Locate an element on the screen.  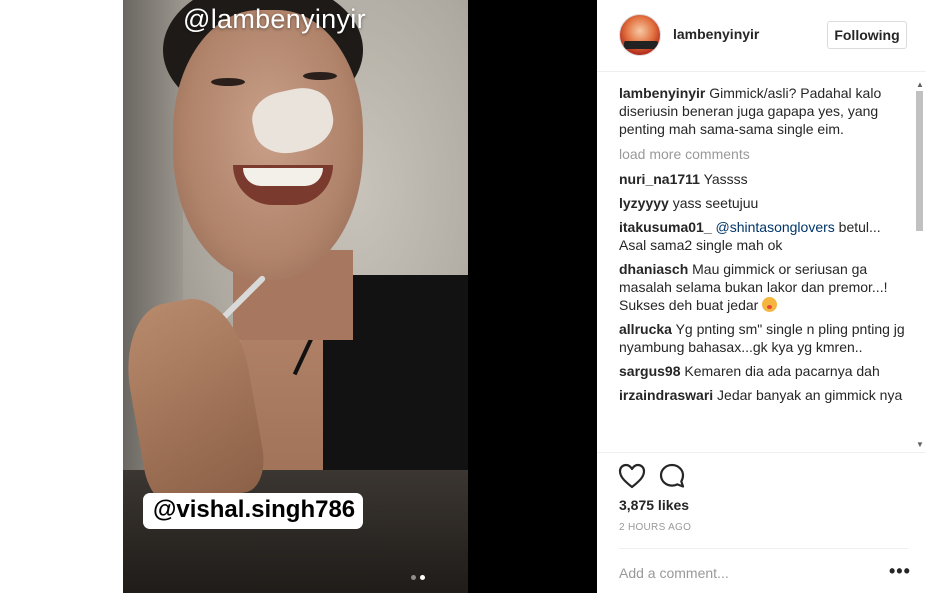
heart-icon is located at coordinates (632, 476).